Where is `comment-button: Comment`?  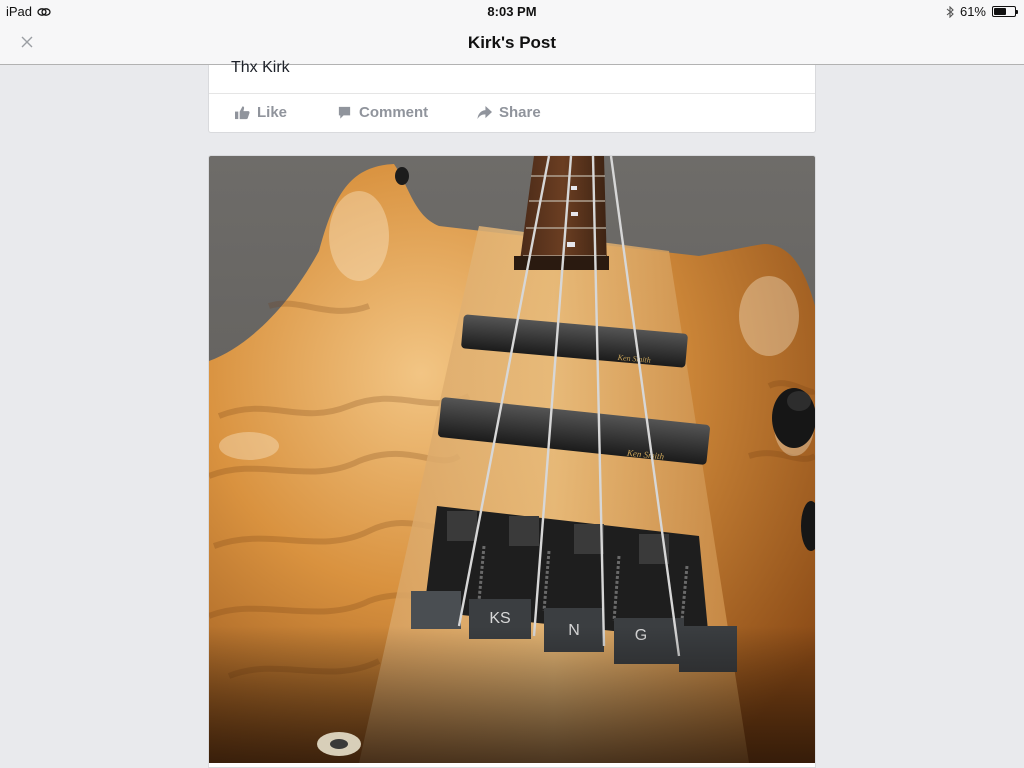 comment-button: Comment is located at coordinates (382, 112).